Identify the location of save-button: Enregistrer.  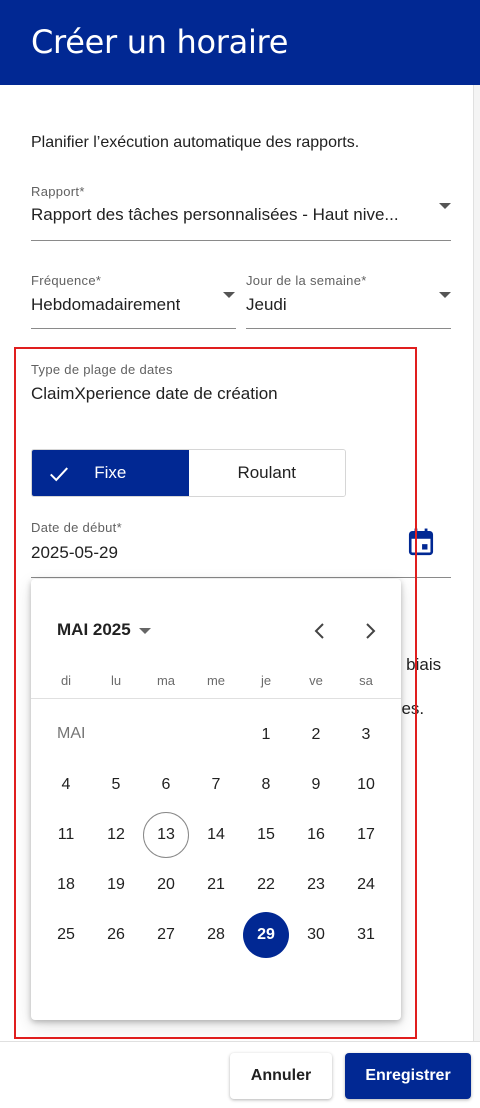
(408, 1076).